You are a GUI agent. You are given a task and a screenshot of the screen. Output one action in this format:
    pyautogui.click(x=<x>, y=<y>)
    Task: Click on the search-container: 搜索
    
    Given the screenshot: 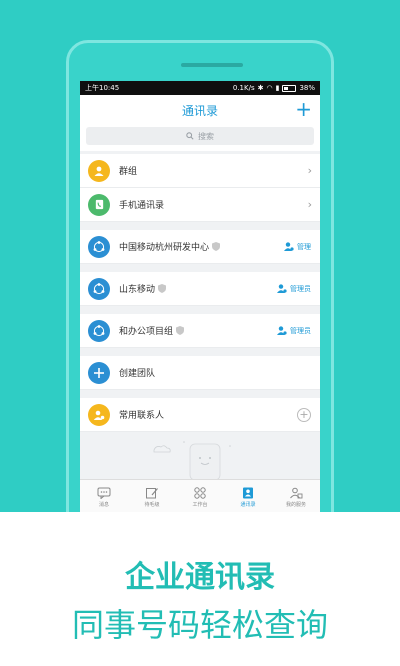 What is the action you would take?
    pyautogui.click(x=200, y=138)
    